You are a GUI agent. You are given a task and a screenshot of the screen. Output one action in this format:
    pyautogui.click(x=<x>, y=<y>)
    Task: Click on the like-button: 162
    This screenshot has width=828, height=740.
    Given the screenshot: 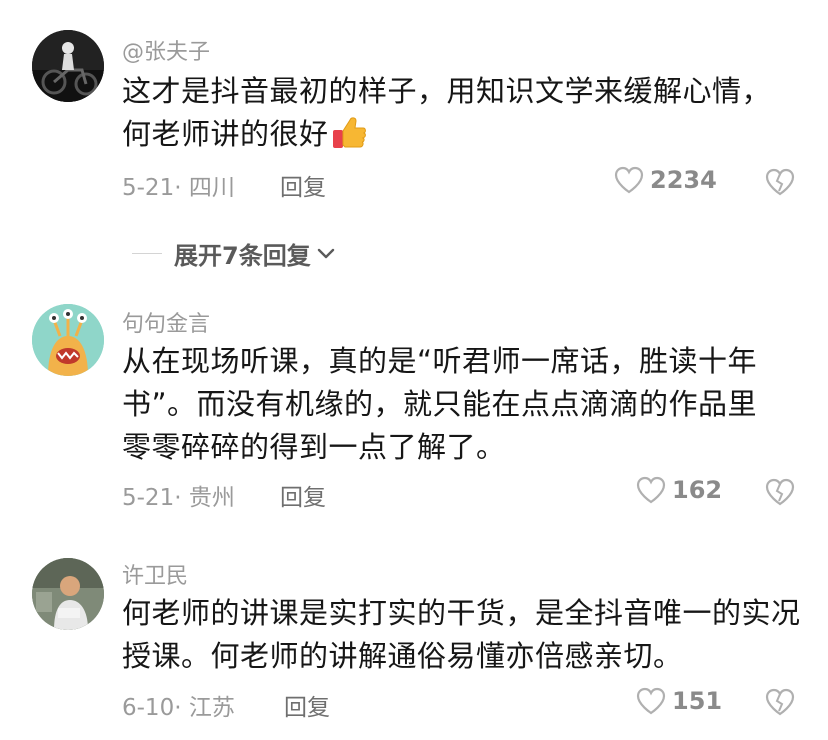 What is the action you would take?
    pyautogui.click(x=679, y=490)
    